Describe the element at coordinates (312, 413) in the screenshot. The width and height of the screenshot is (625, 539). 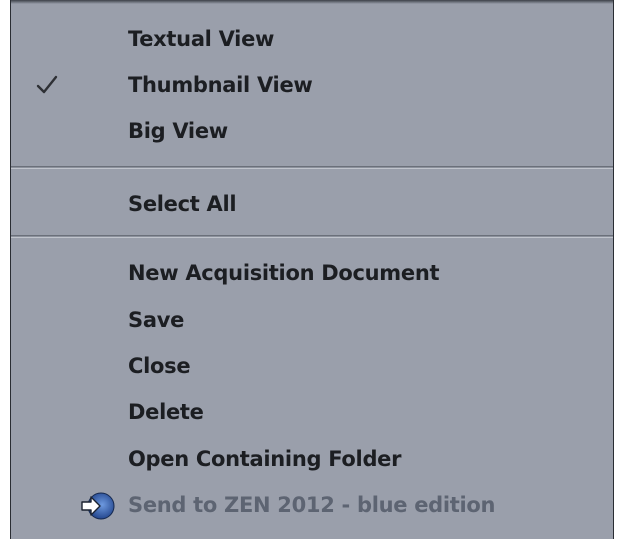
I see `menu-item-delete: Delete` at that location.